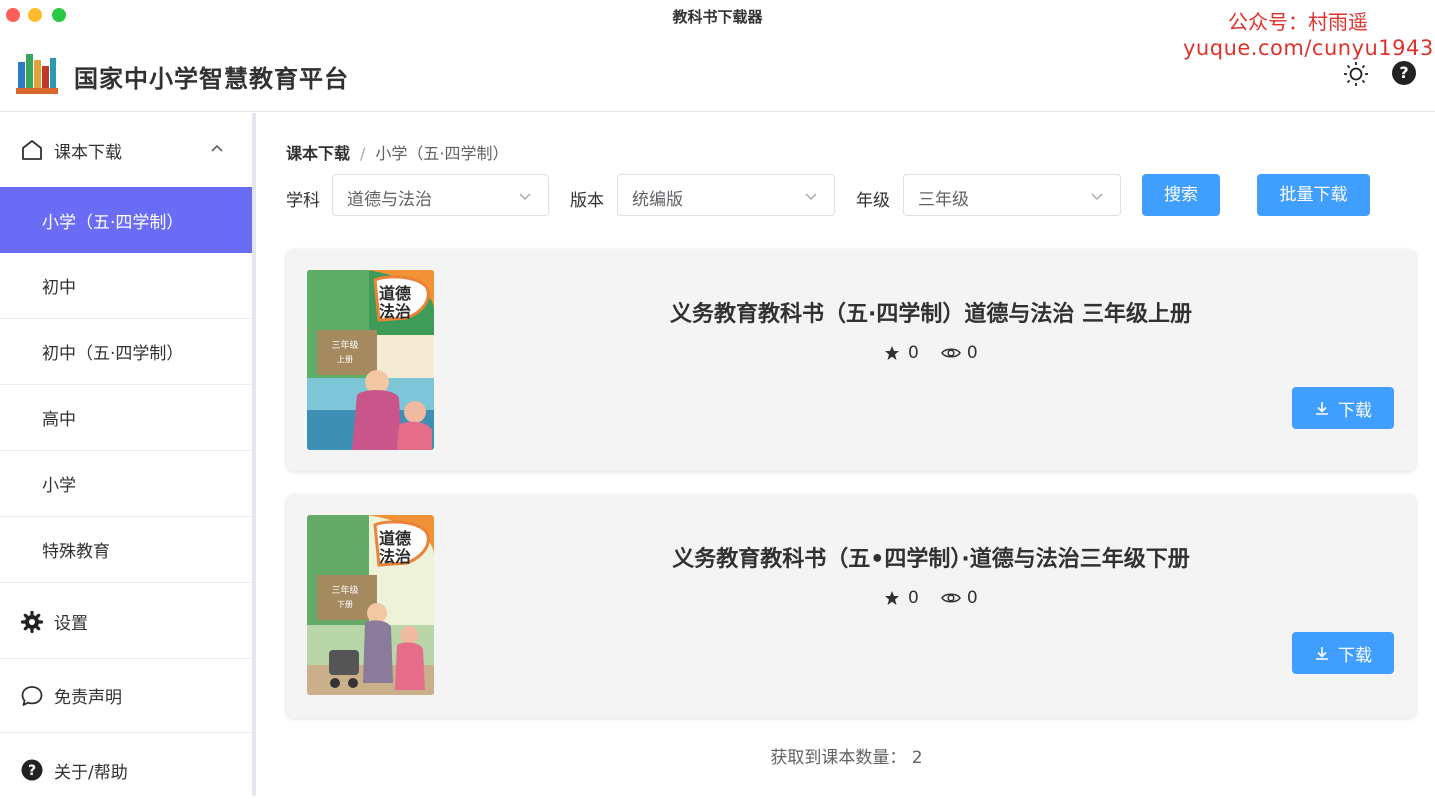 Image resolution: width=1435 pixels, height=807 pixels. Describe the element at coordinates (1313, 195) in the screenshot. I see `batch-download-button: 批量下载` at that location.